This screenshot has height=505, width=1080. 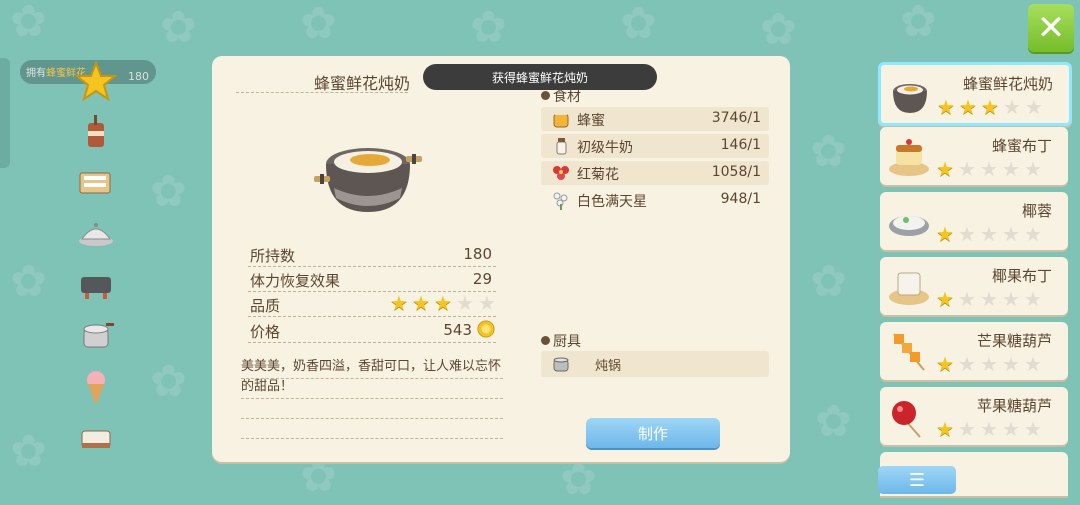 What do you see at coordinates (561, 341) in the screenshot?
I see `cookware-heading: 厨具` at bounding box center [561, 341].